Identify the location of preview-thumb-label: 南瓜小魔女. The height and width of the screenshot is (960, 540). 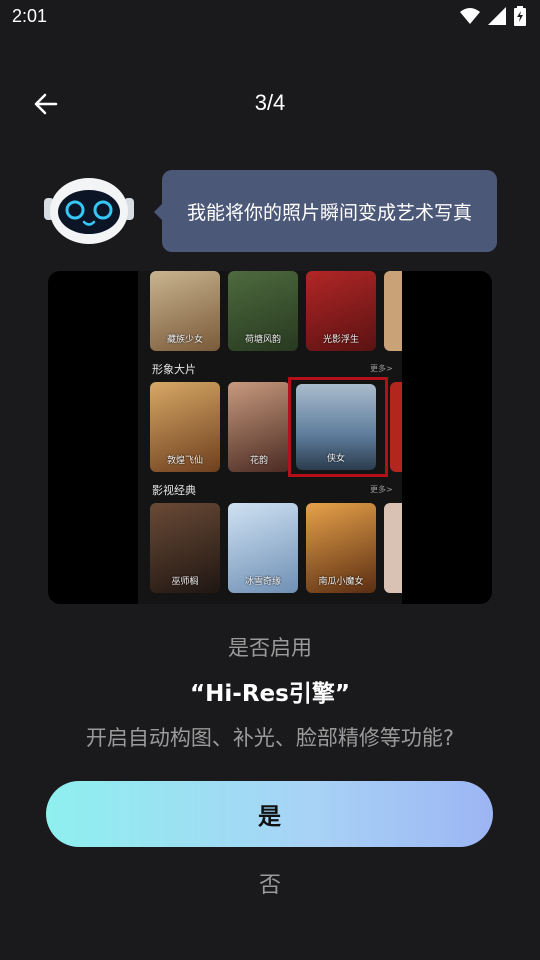
(341, 582).